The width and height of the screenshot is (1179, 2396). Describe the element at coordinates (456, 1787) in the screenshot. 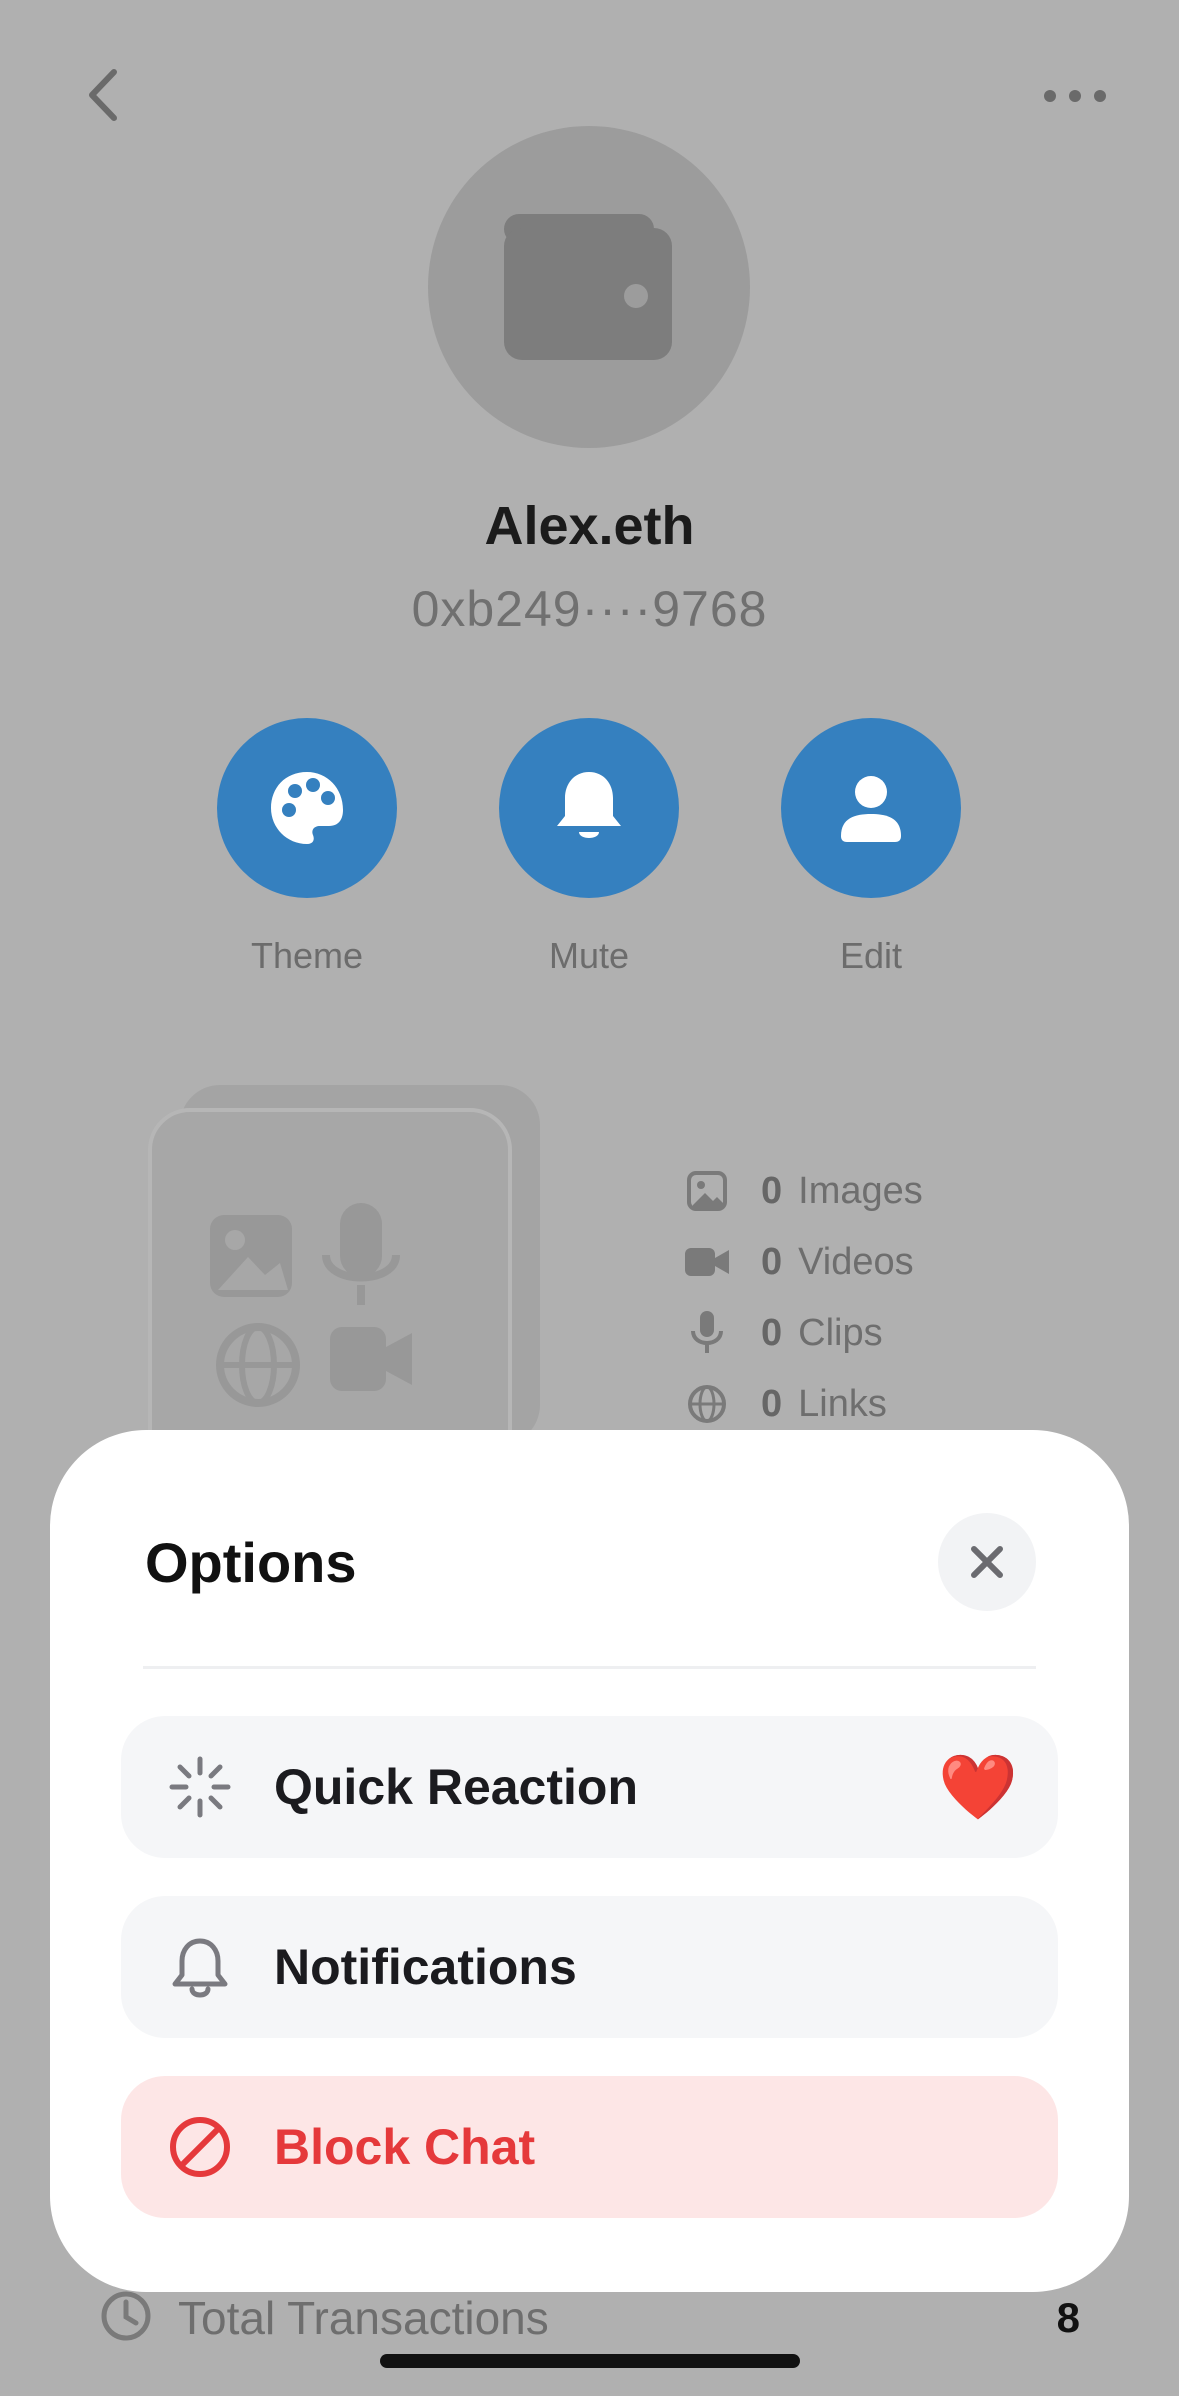

I see `quick-reaction-label: Quick Reaction` at that location.